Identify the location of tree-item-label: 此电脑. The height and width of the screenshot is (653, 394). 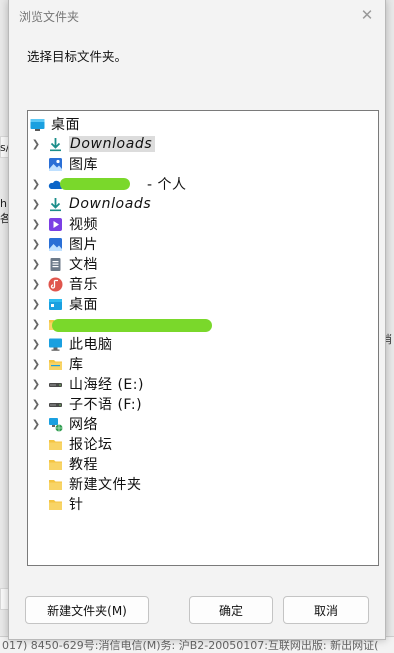
(91, 345).